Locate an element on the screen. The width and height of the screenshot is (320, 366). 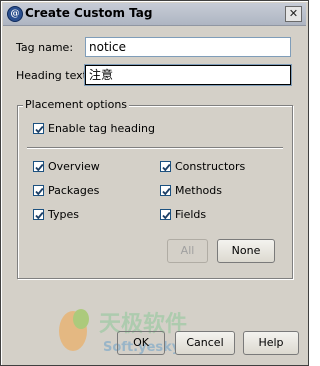
overview-label: Overview is located at coordinates (74, 166).